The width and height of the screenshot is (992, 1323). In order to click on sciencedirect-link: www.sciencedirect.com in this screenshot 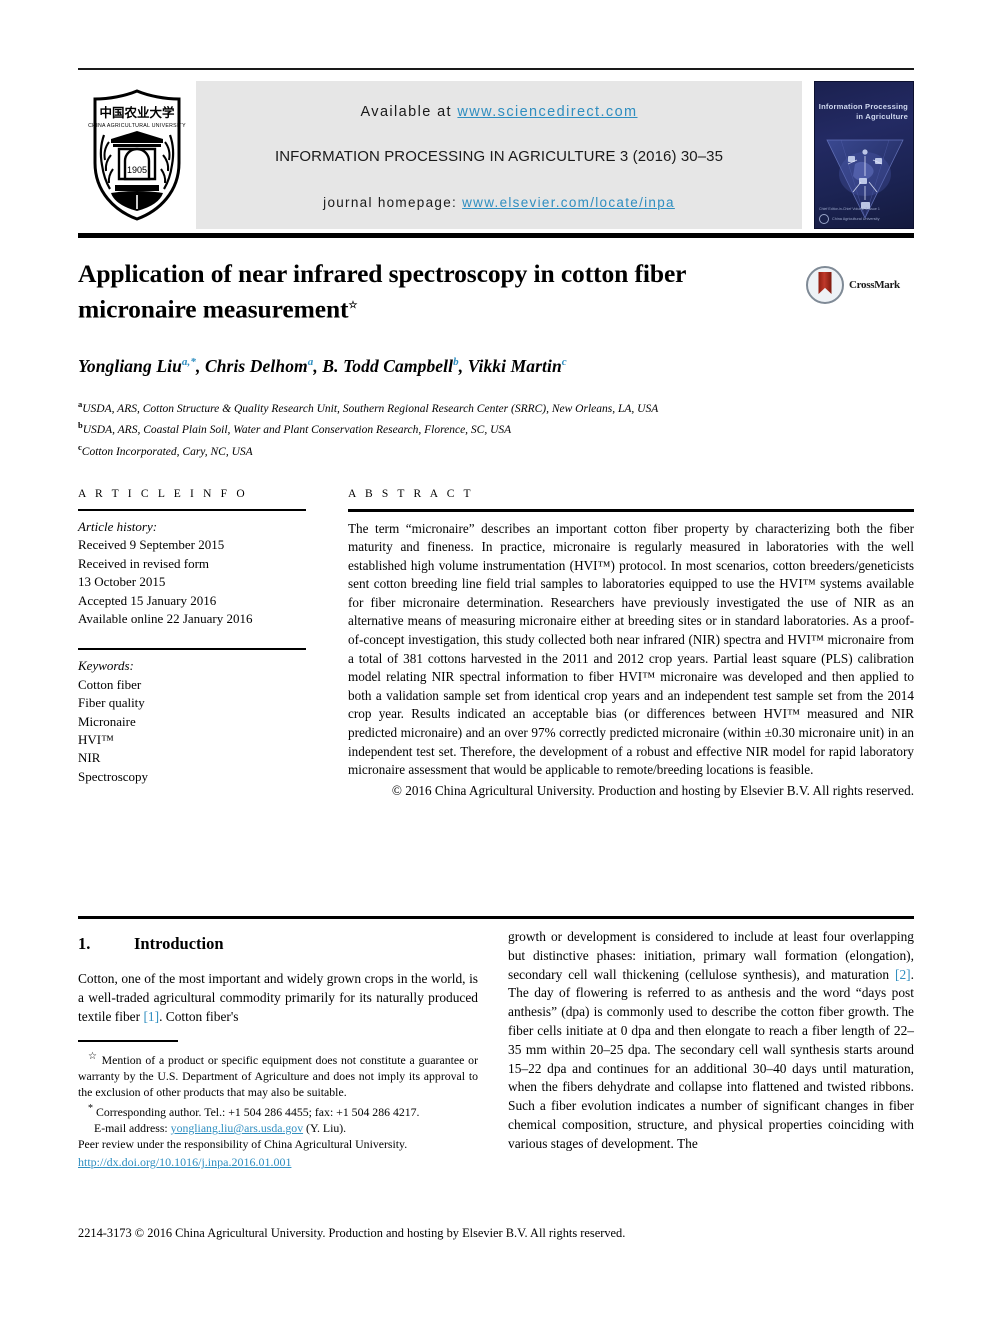, I will do `click(547, 112)`.